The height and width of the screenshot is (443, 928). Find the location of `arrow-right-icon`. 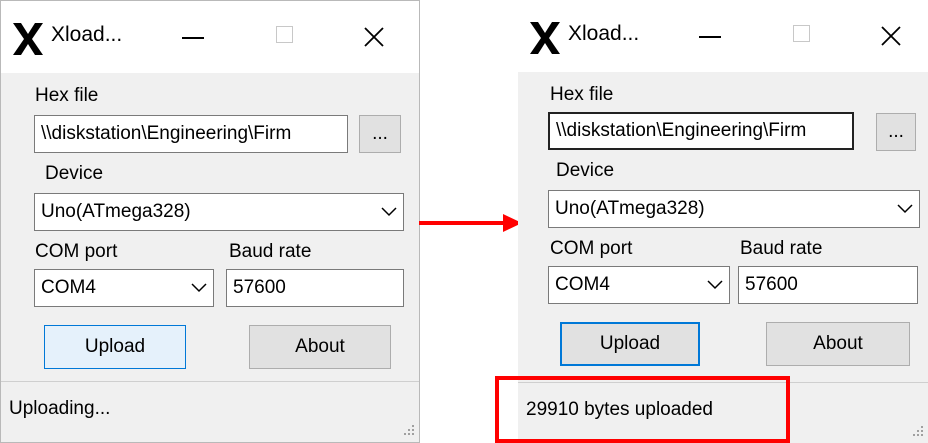

arrow-right-icon is located at coordinates (470, 223).